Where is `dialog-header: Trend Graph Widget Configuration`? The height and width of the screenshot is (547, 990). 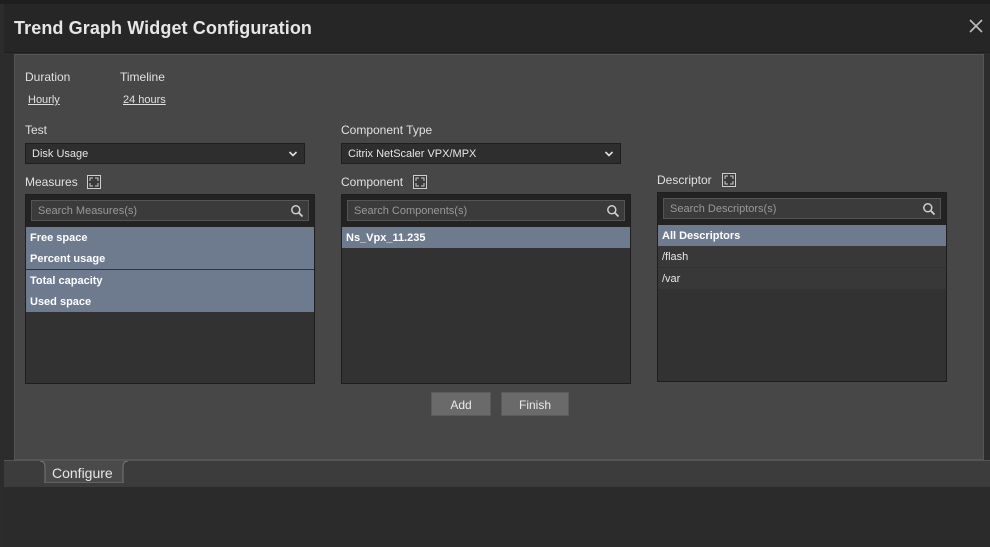
dialog-header: Trend Graph Widget Configuration is located at coordinates (497, 28).